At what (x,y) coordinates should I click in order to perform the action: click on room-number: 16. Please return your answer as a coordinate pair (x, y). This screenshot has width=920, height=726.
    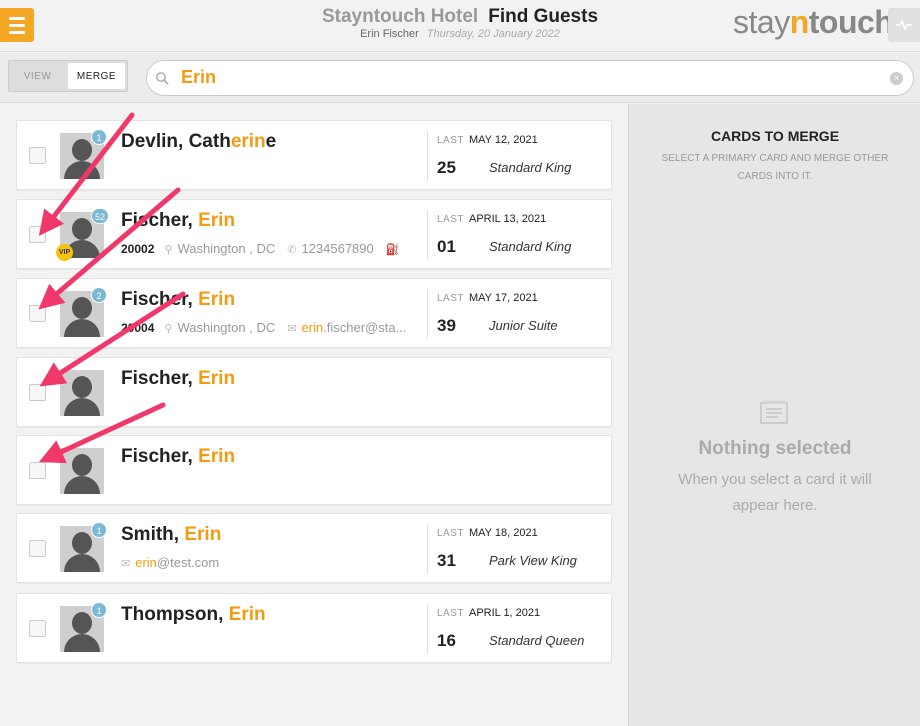
    Looking at the image, I should click on (446, 640).